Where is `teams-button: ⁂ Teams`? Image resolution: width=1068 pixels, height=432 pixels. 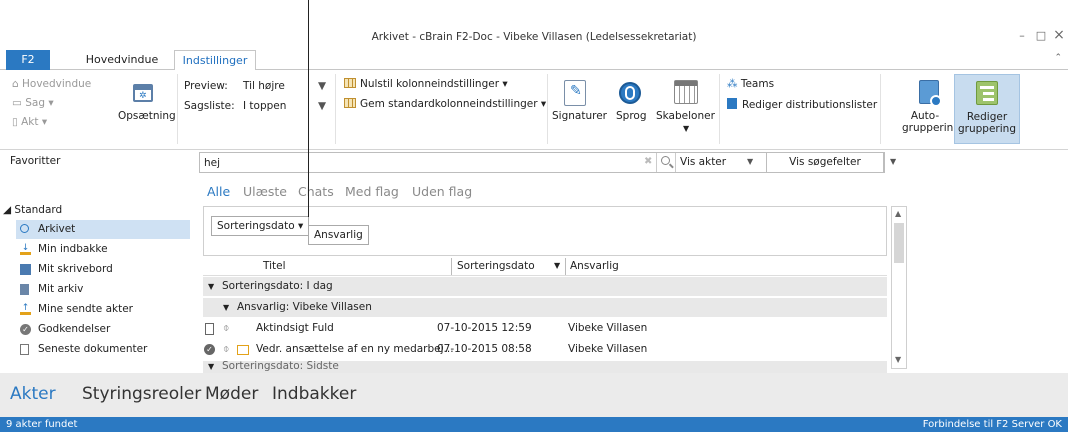
teams-button: ⁂ Teams is located at coordinates (750, 84).